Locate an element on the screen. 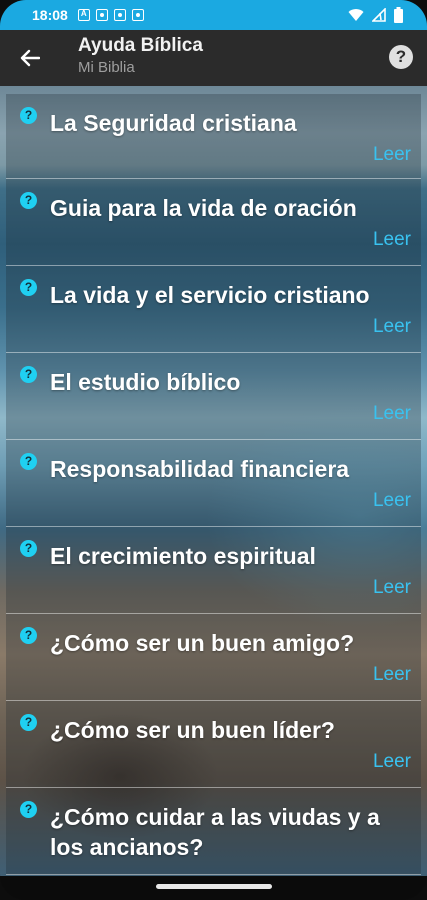 This screenshot has height=900, width=427. list-item-title: Guia para la vida de oración is located at coordinates (203, 208).